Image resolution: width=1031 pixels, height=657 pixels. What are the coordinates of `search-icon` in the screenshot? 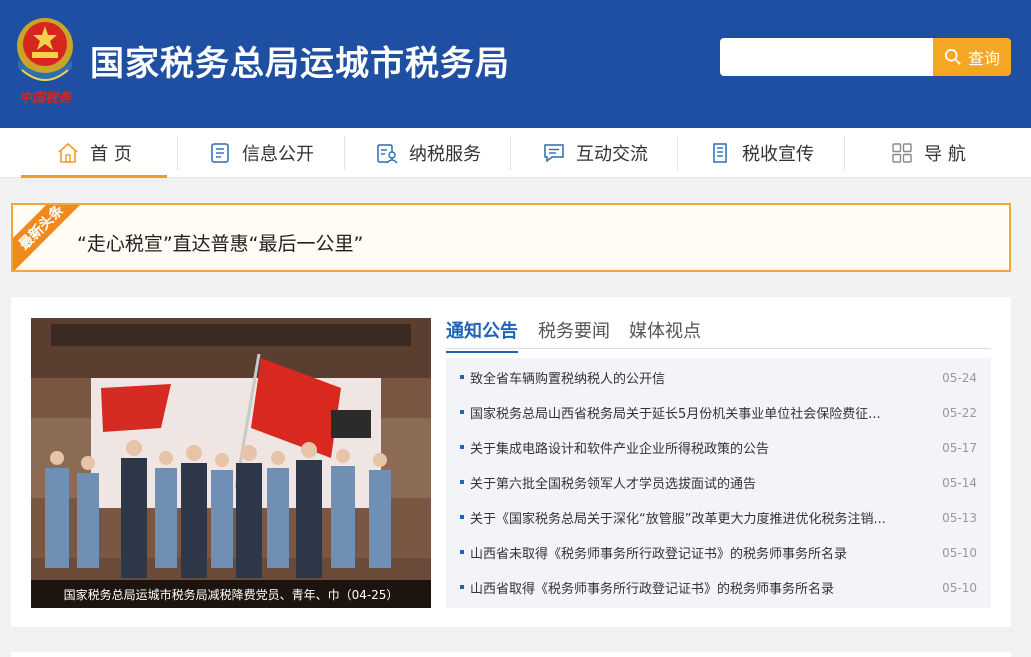 It's located at (952, 56).